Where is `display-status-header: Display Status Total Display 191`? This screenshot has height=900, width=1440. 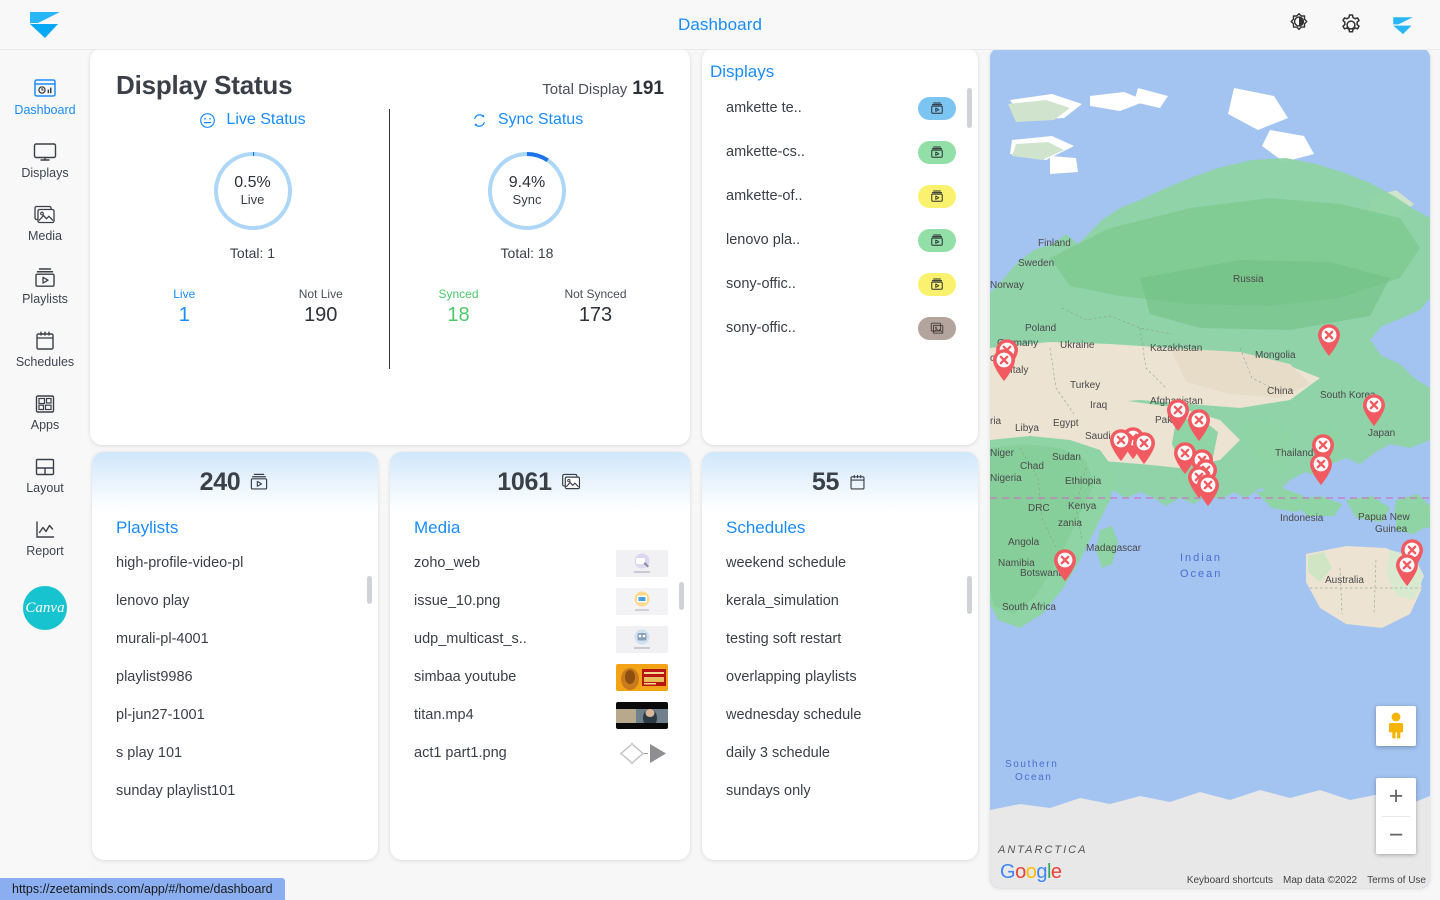
display-status-header: Display Status Total Display 191 is located at coordinates (390, 85).